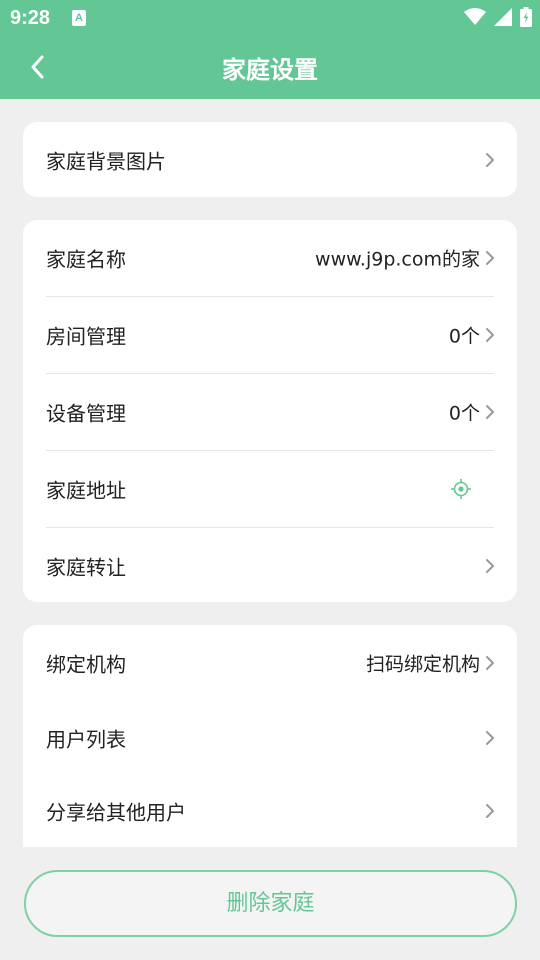 The width and height of the screenshot is (540, 960). I want to click on background-card: 家庭背景图片, so click(270, 159).